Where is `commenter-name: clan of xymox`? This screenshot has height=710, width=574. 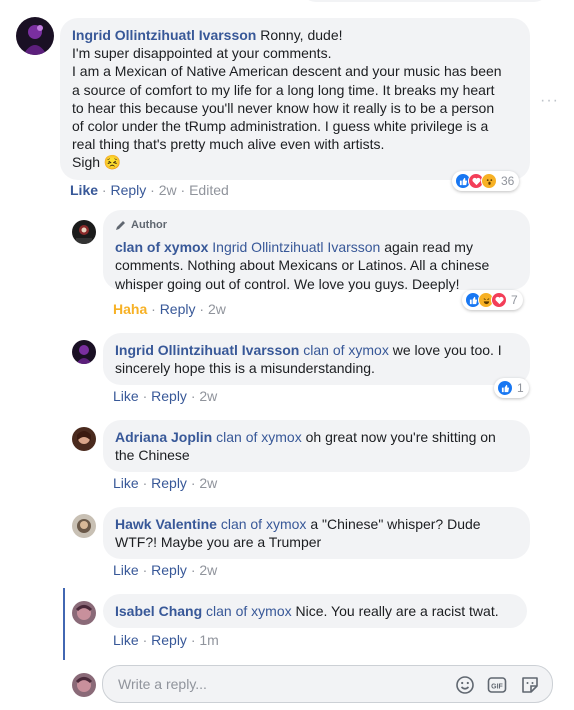 commenter-name: clan of xymox is located at coordinates (161, 247).